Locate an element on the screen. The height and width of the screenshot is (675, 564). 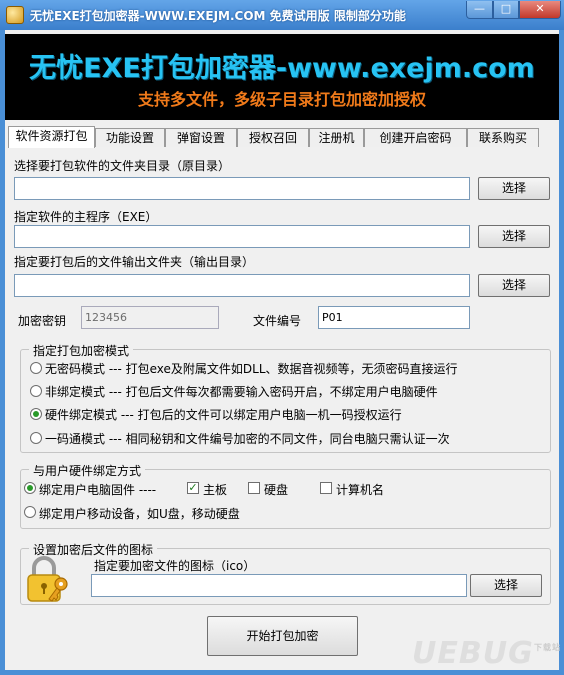
close-button: ✕ is located at coordinates (540, 10).